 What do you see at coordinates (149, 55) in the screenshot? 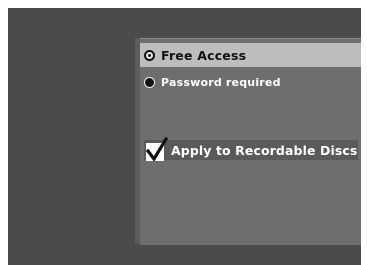
I see `radio-selected-icon` at bounding box center [149, 55].